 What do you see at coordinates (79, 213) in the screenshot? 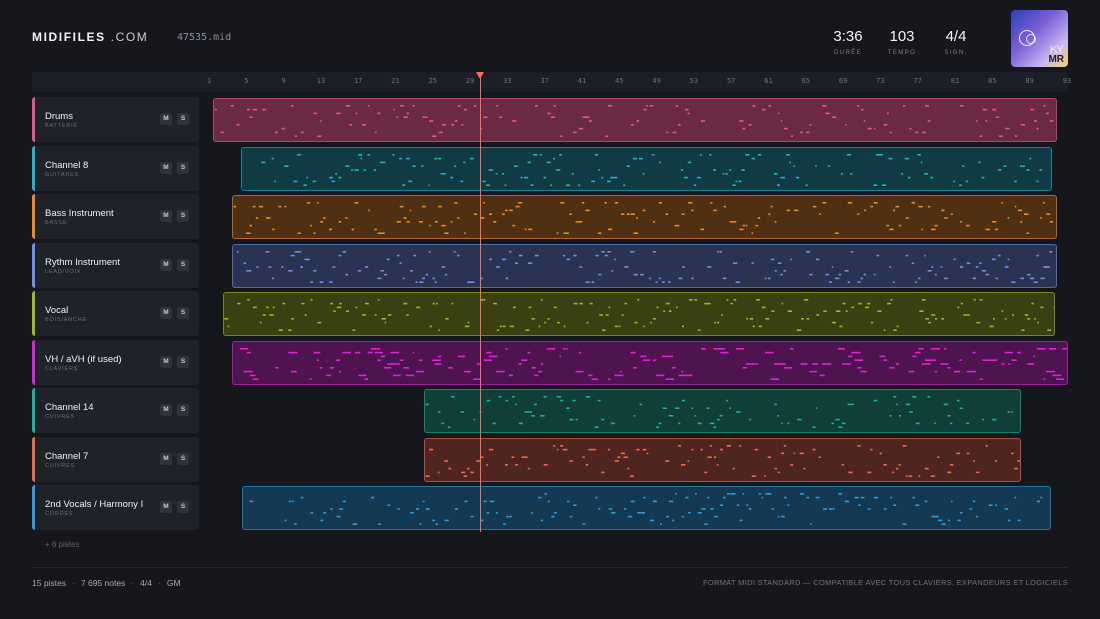
I see `track-name: Bass Instrument` at bounding box center [79, 213].